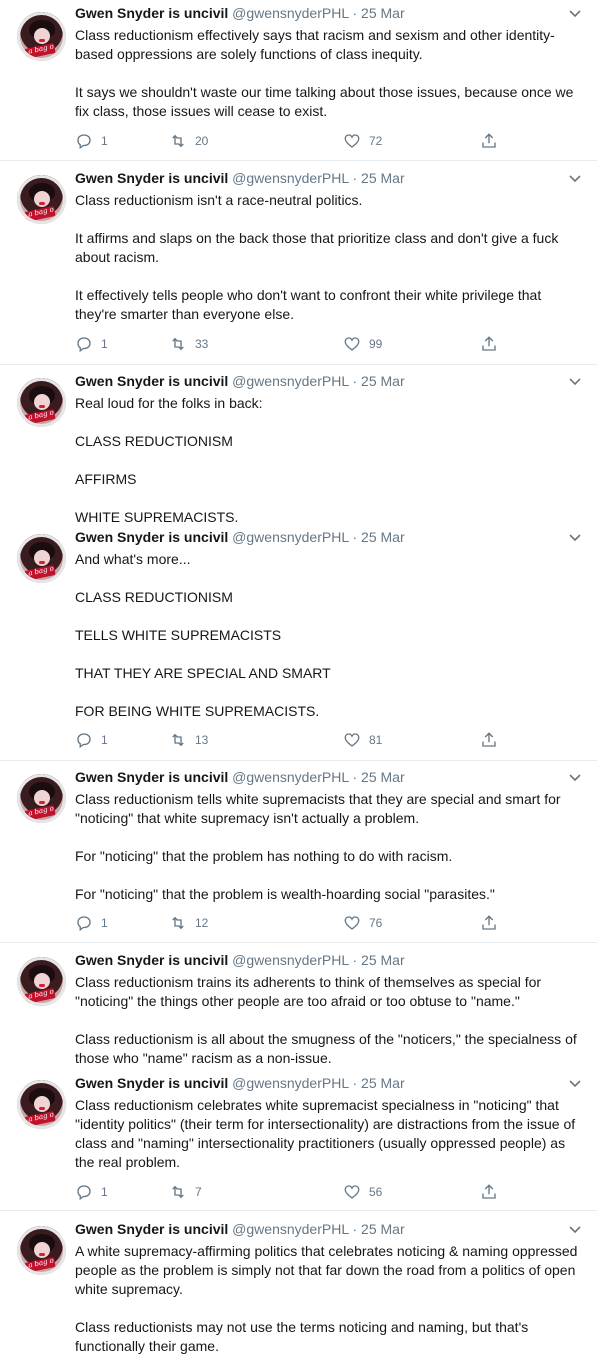 Image resolution: width=597 pixels, height=1363 pixels. I want to click on like-count: 99, so click(376, 344).